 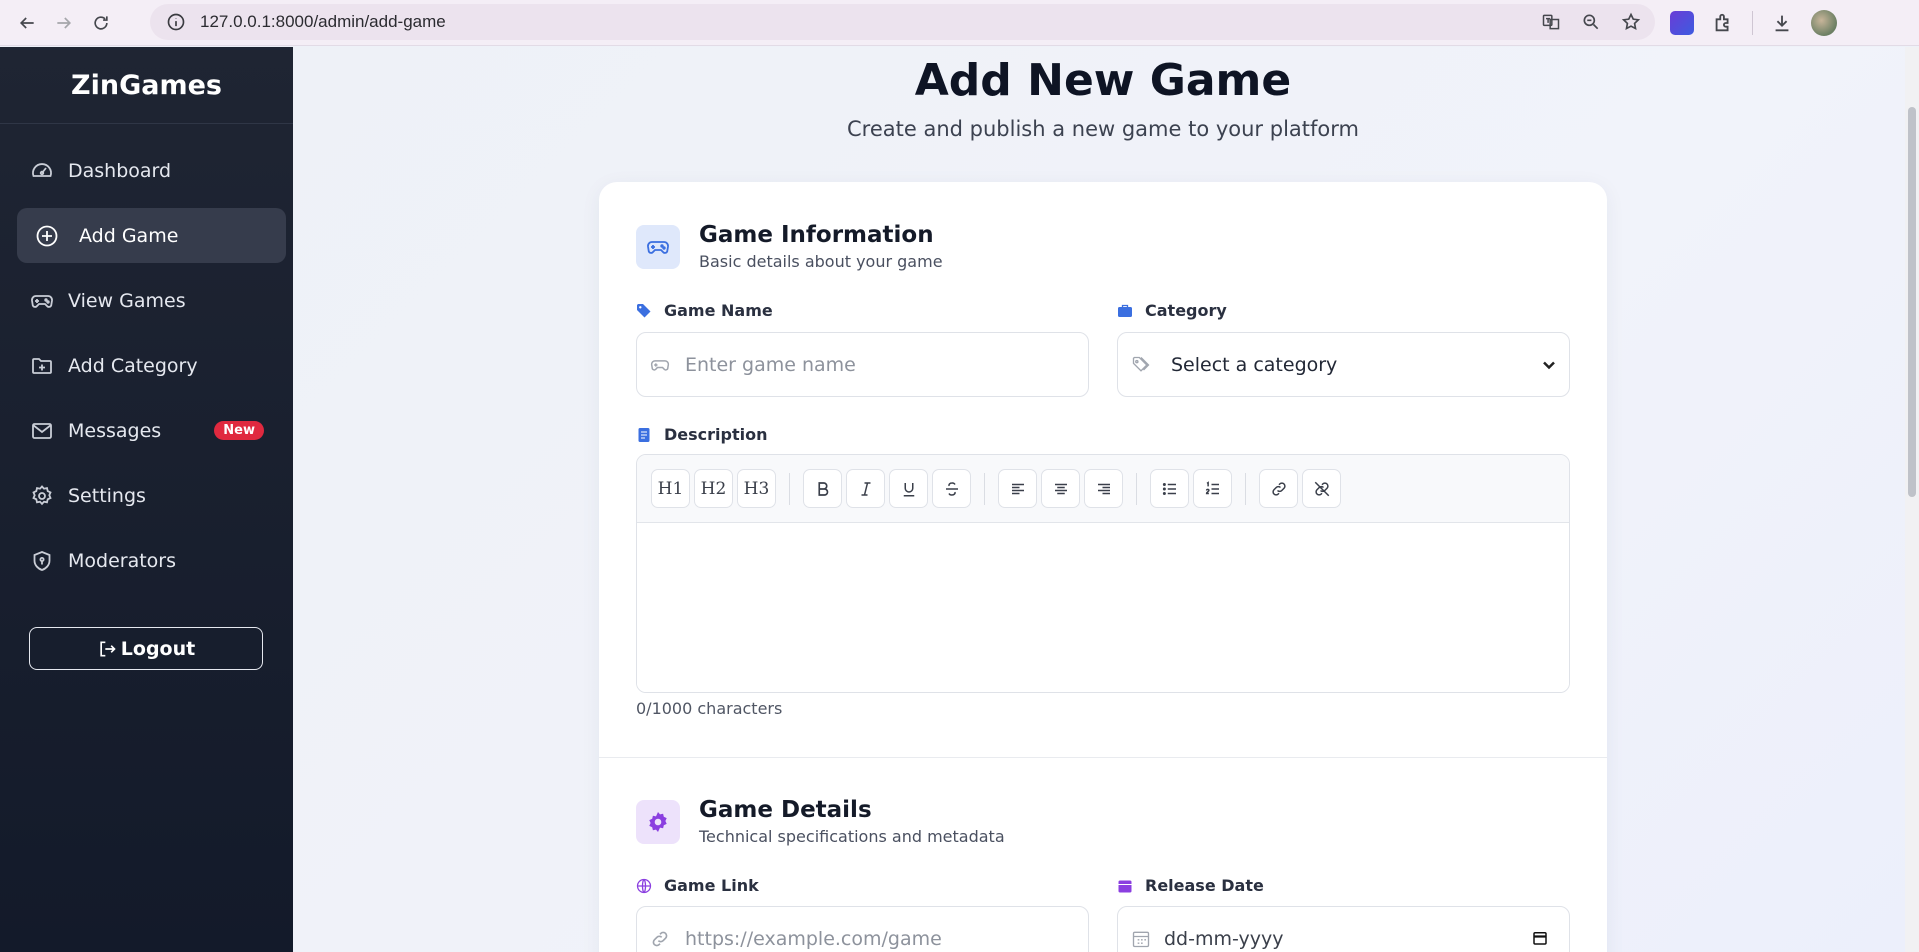 I want to click on editor-toolbar: H1 H2 H3, so click(x=1103, y=489).